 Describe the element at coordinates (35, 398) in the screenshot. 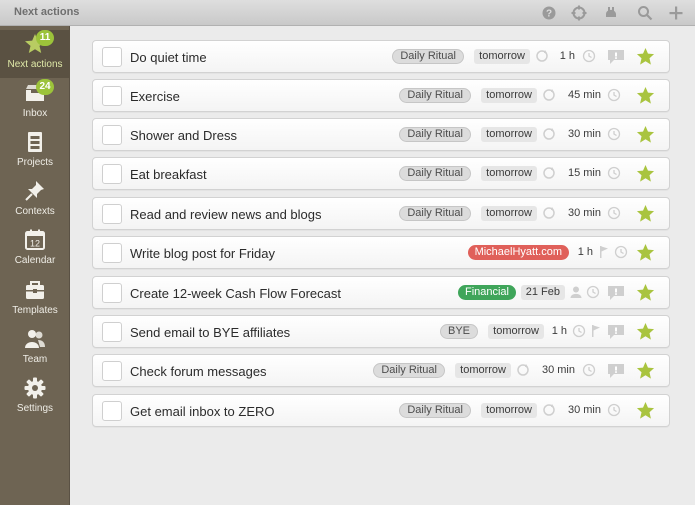

I see `sidebar-item-settings: Settings` at that location.